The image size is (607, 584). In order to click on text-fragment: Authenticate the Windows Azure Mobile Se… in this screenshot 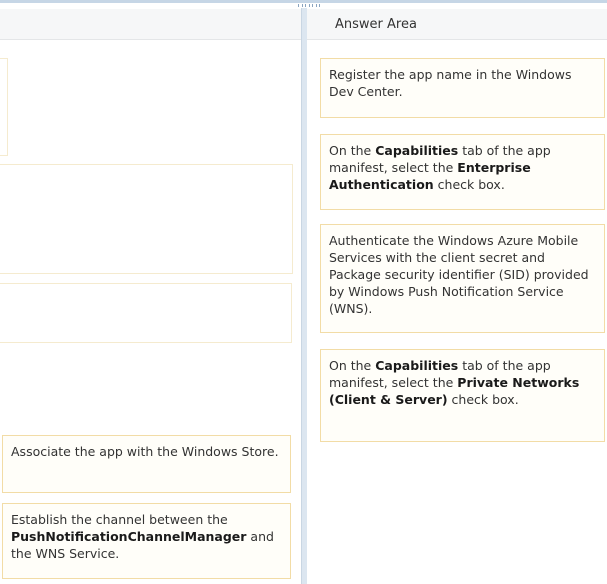, I will do `click(459, 274)`.